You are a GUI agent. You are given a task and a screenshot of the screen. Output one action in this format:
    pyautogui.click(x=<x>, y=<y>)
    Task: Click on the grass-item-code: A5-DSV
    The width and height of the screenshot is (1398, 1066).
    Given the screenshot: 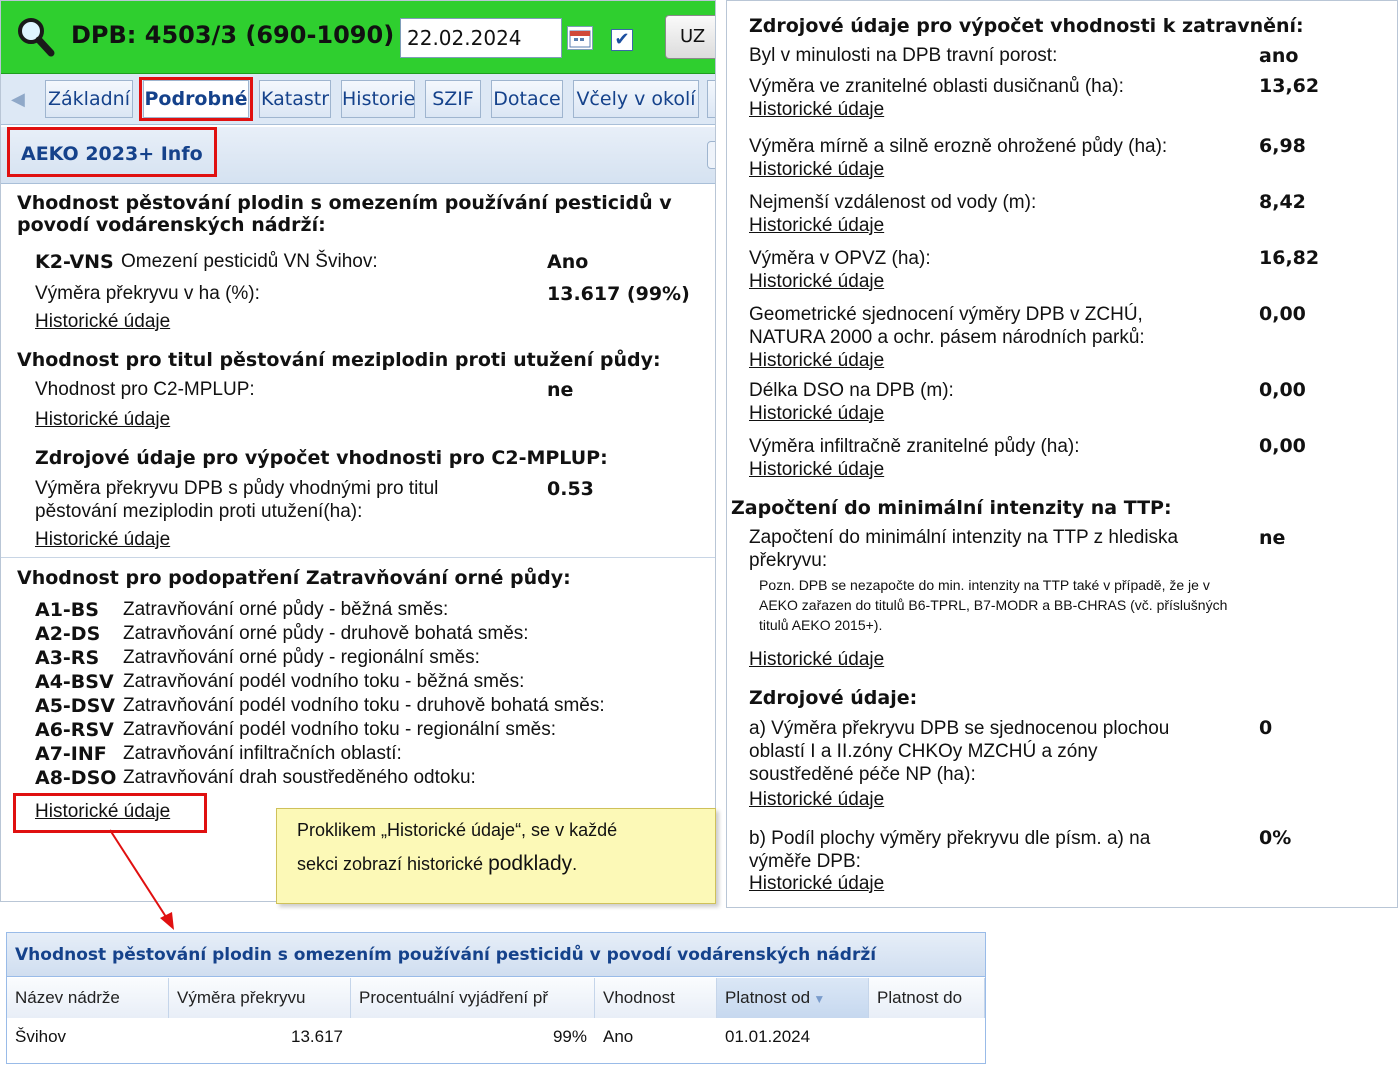 What is the action you would take?
    pyautogui.click(x=75, y=706)
    